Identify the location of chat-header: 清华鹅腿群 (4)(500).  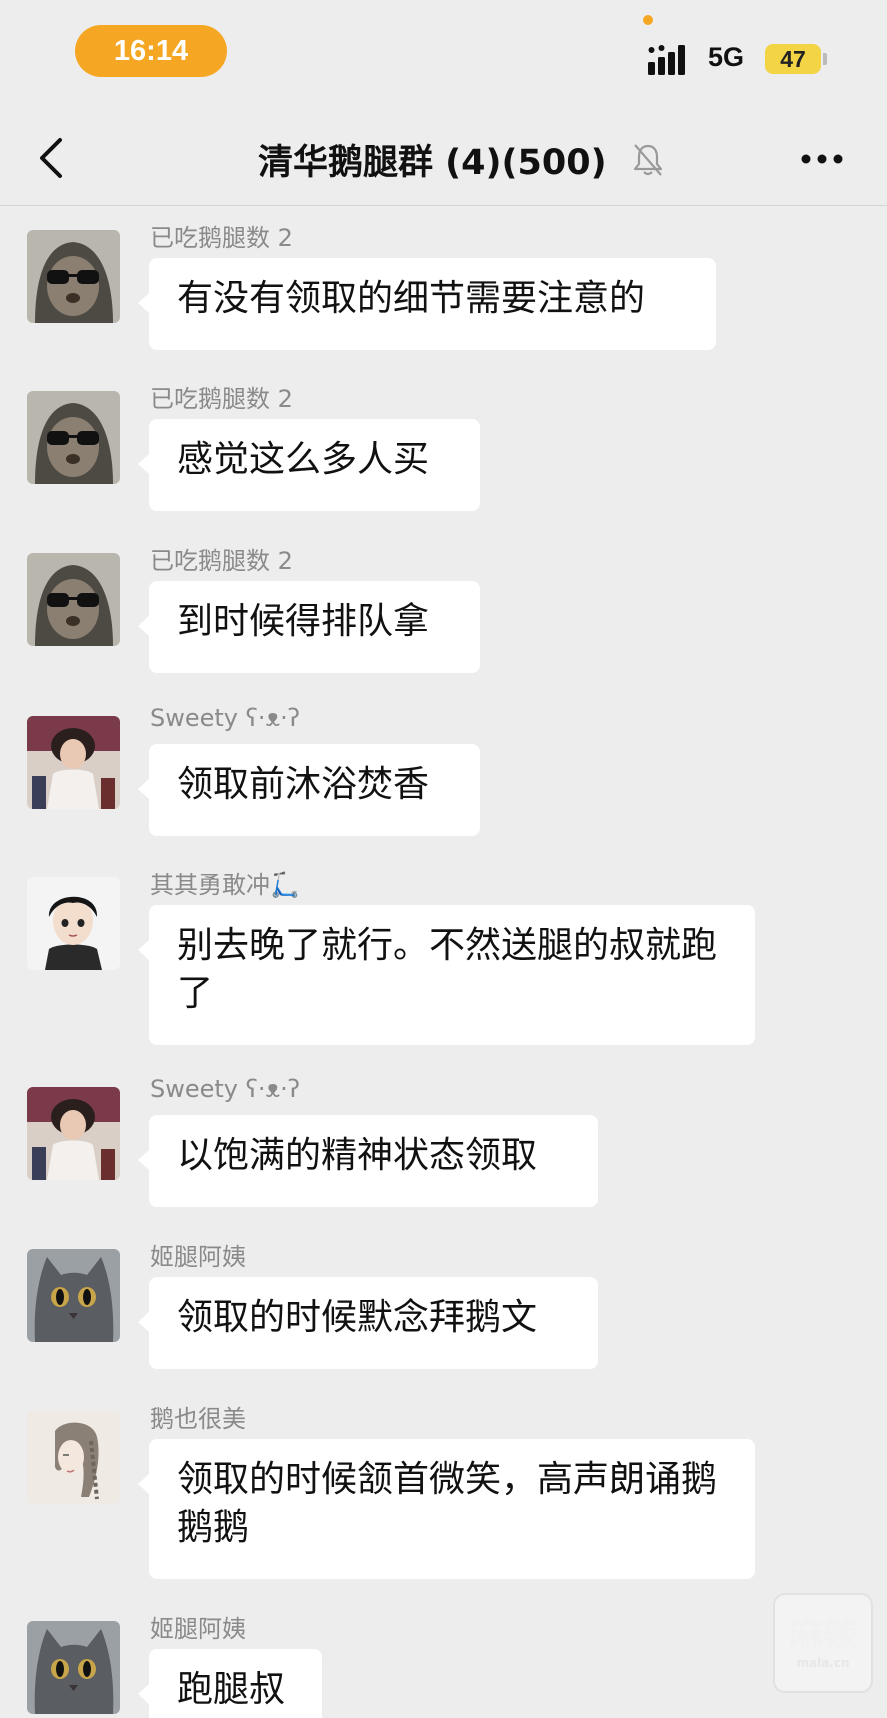
(443, 158).